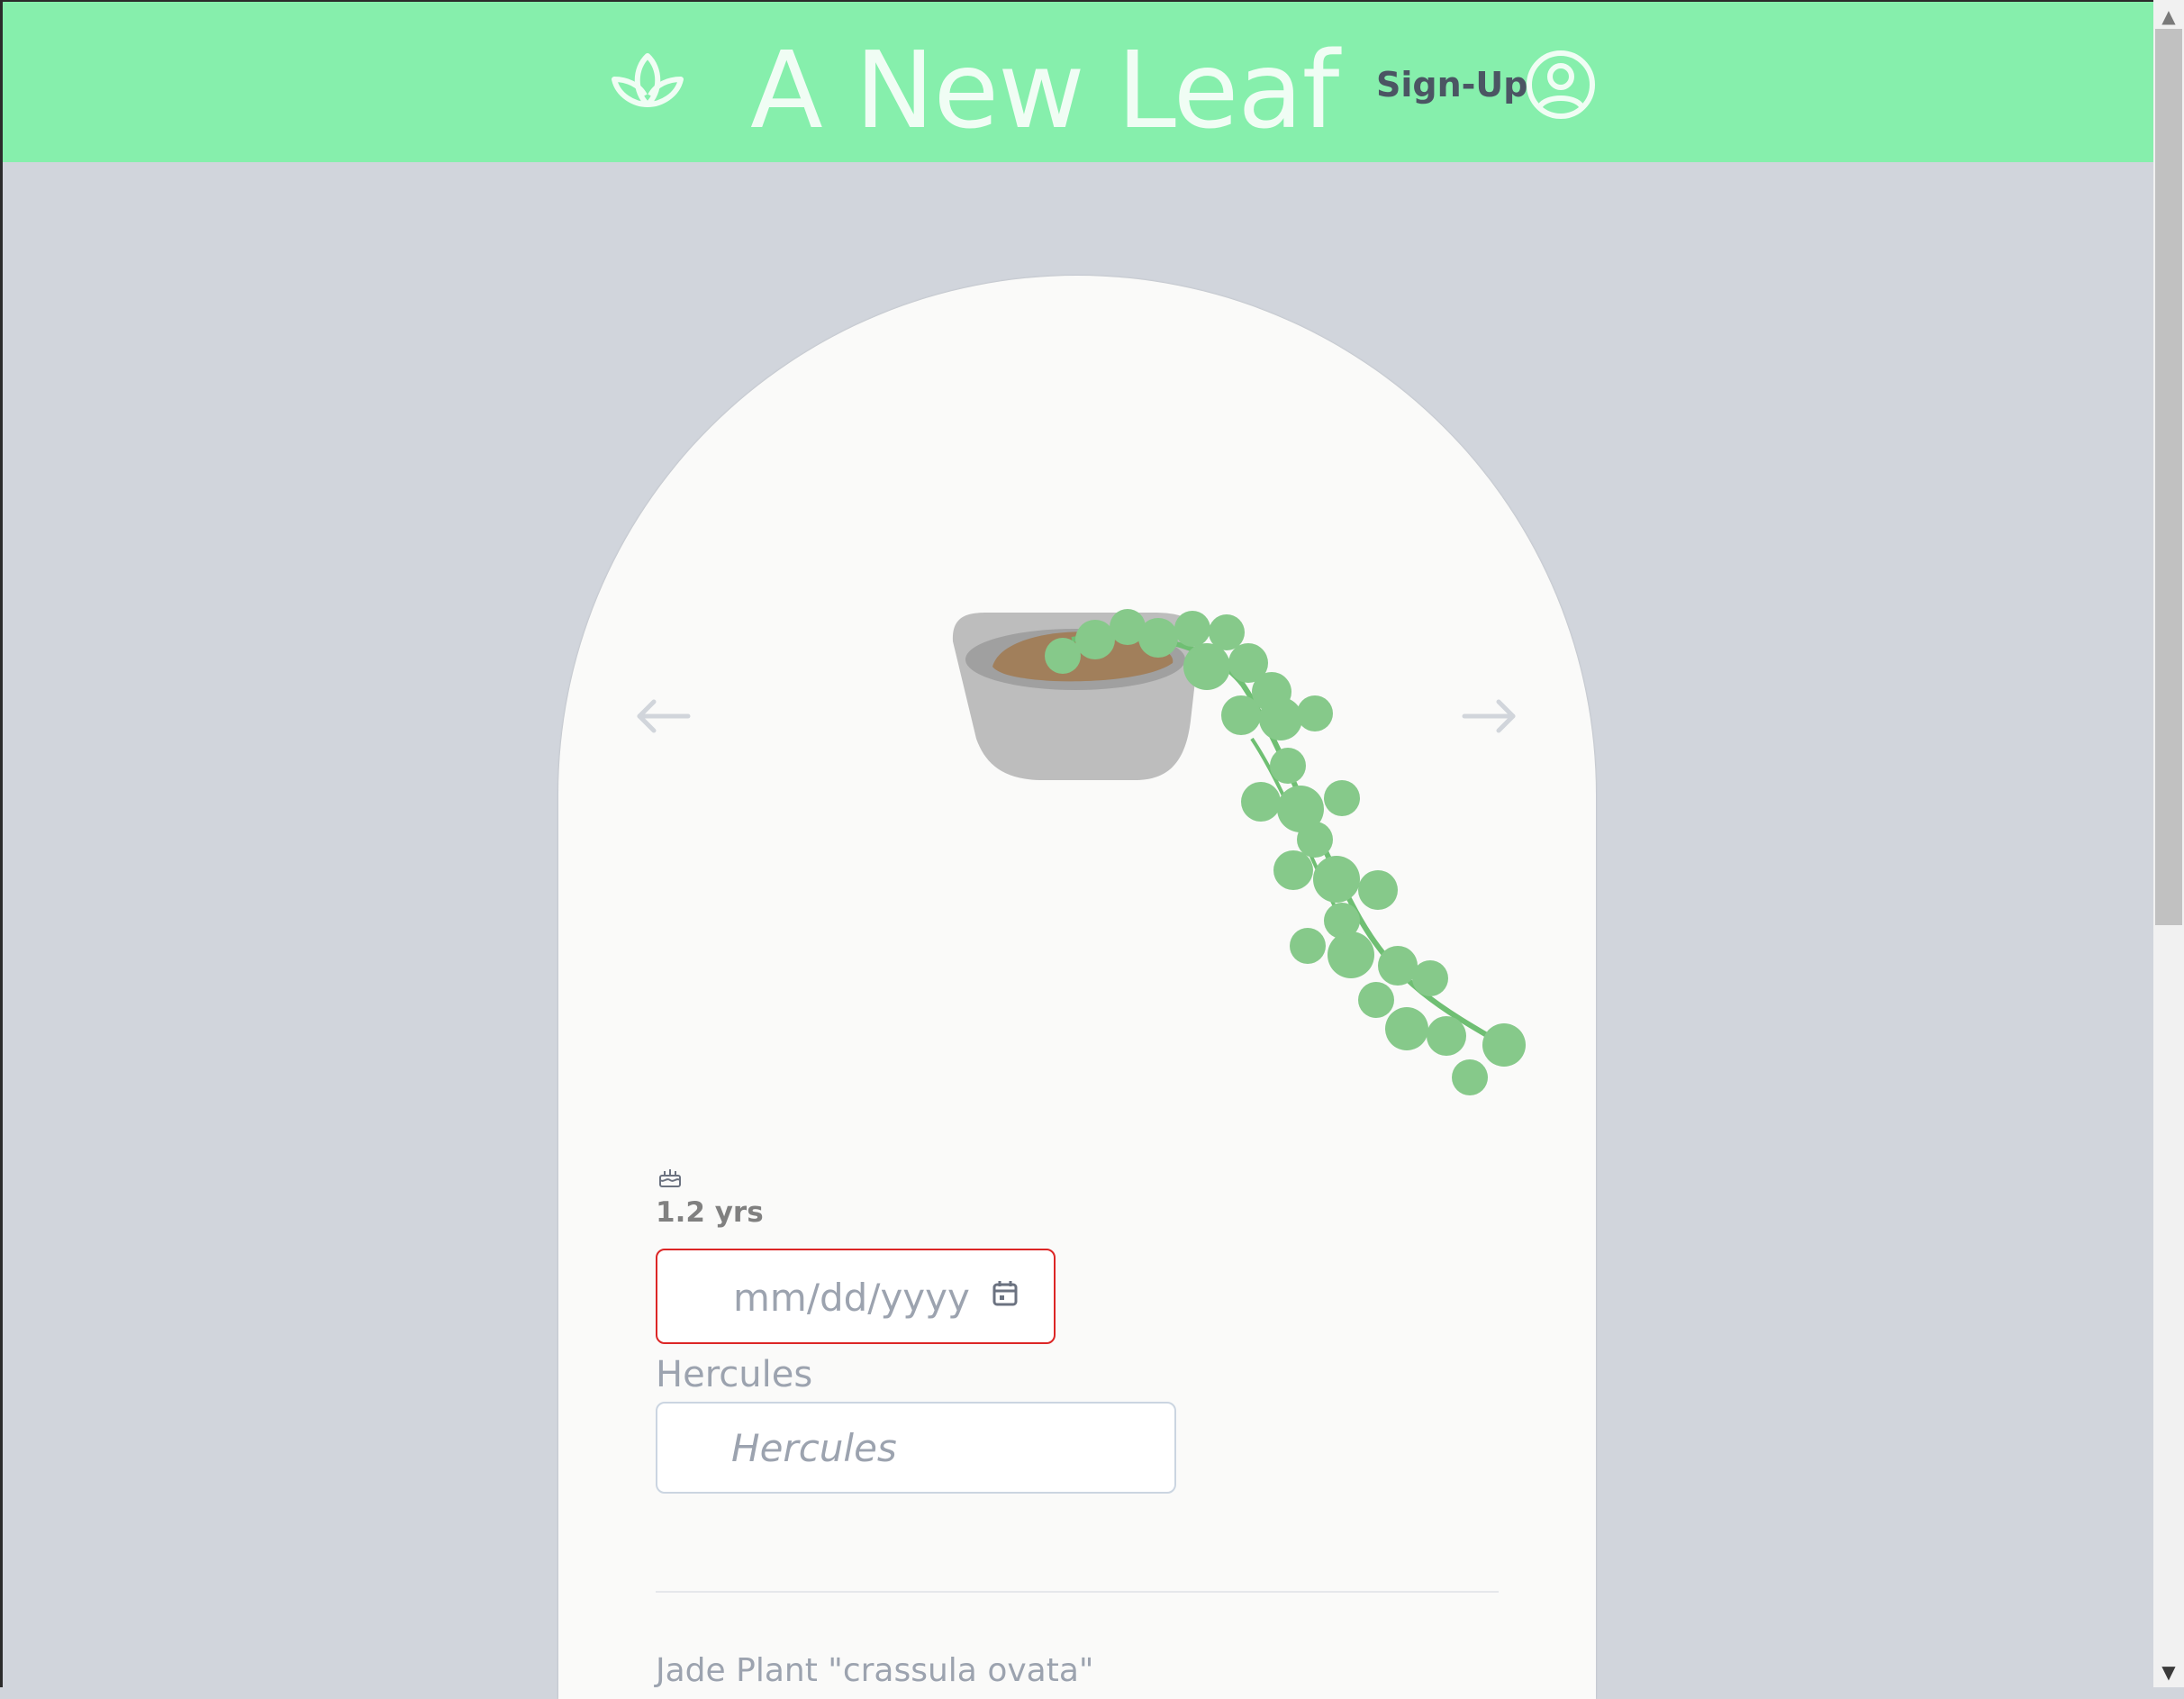  I want to click on birthdate-input: mm/dd/yyyy, so click(856, 1297).